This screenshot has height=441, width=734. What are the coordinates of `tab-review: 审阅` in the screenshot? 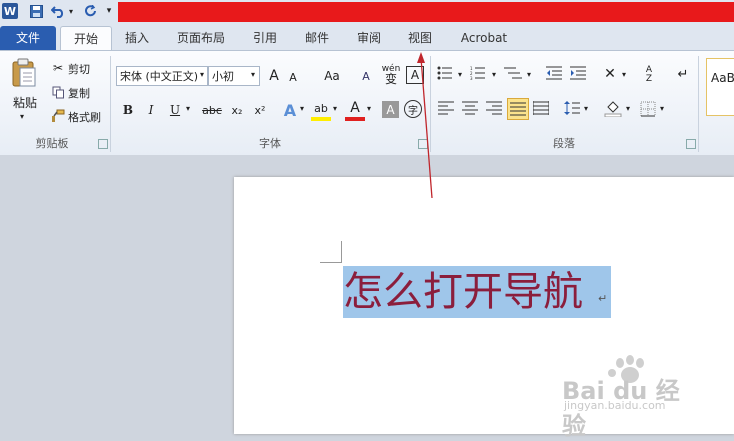 It's located at (369, 38).